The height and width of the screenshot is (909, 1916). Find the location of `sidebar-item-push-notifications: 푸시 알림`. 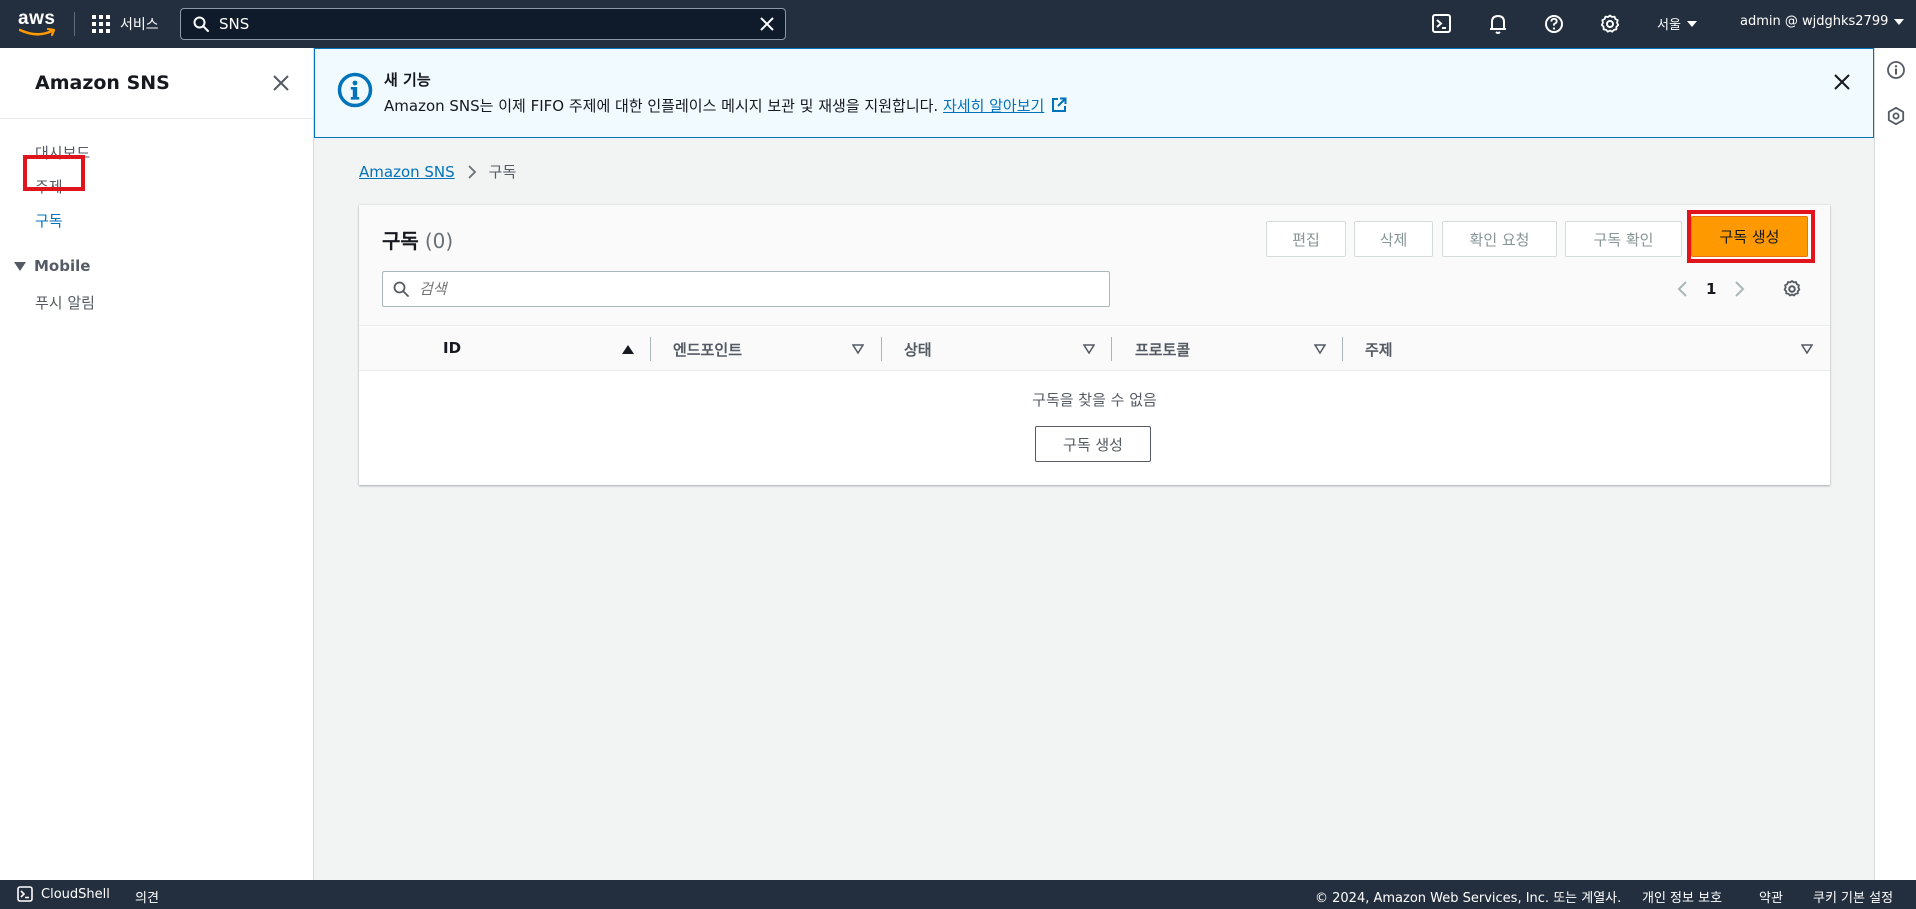

sidebar-item-push-notifications: 푸시 알림 is located at coordinates (65, 302).